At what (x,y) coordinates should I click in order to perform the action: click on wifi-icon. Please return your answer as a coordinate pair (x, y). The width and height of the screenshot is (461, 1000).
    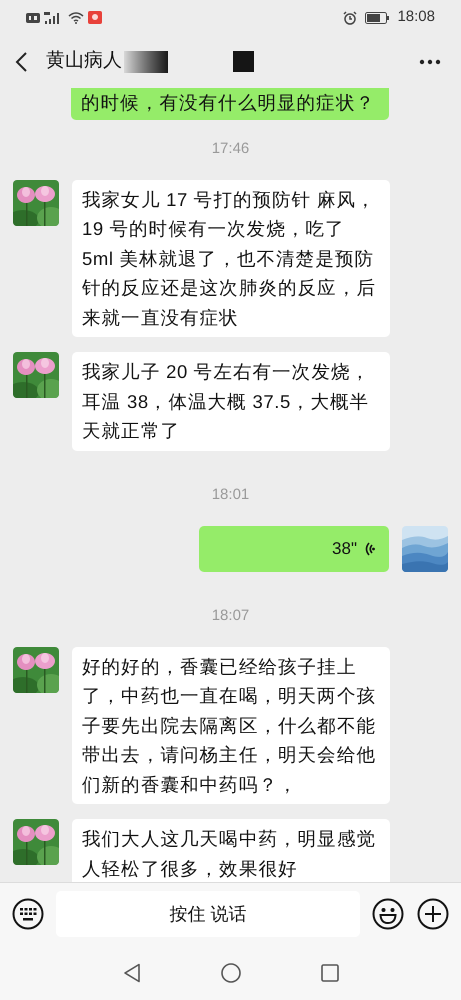
    Looking at the image, I should click on (76, 18).